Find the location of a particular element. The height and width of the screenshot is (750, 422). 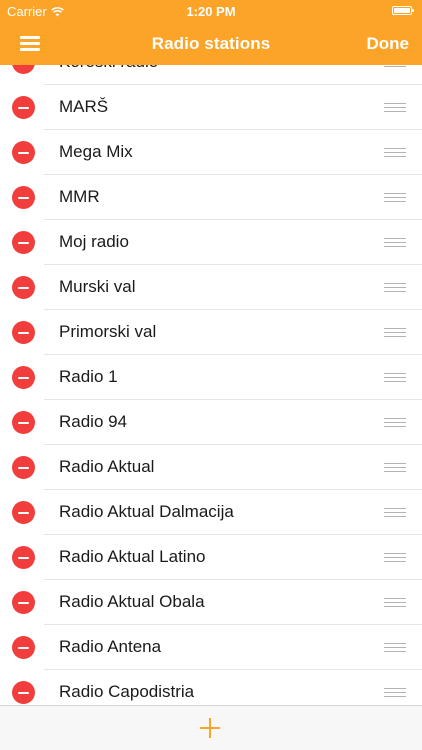

station-row: Radio Capodistria is located at coordinates (211, 687).